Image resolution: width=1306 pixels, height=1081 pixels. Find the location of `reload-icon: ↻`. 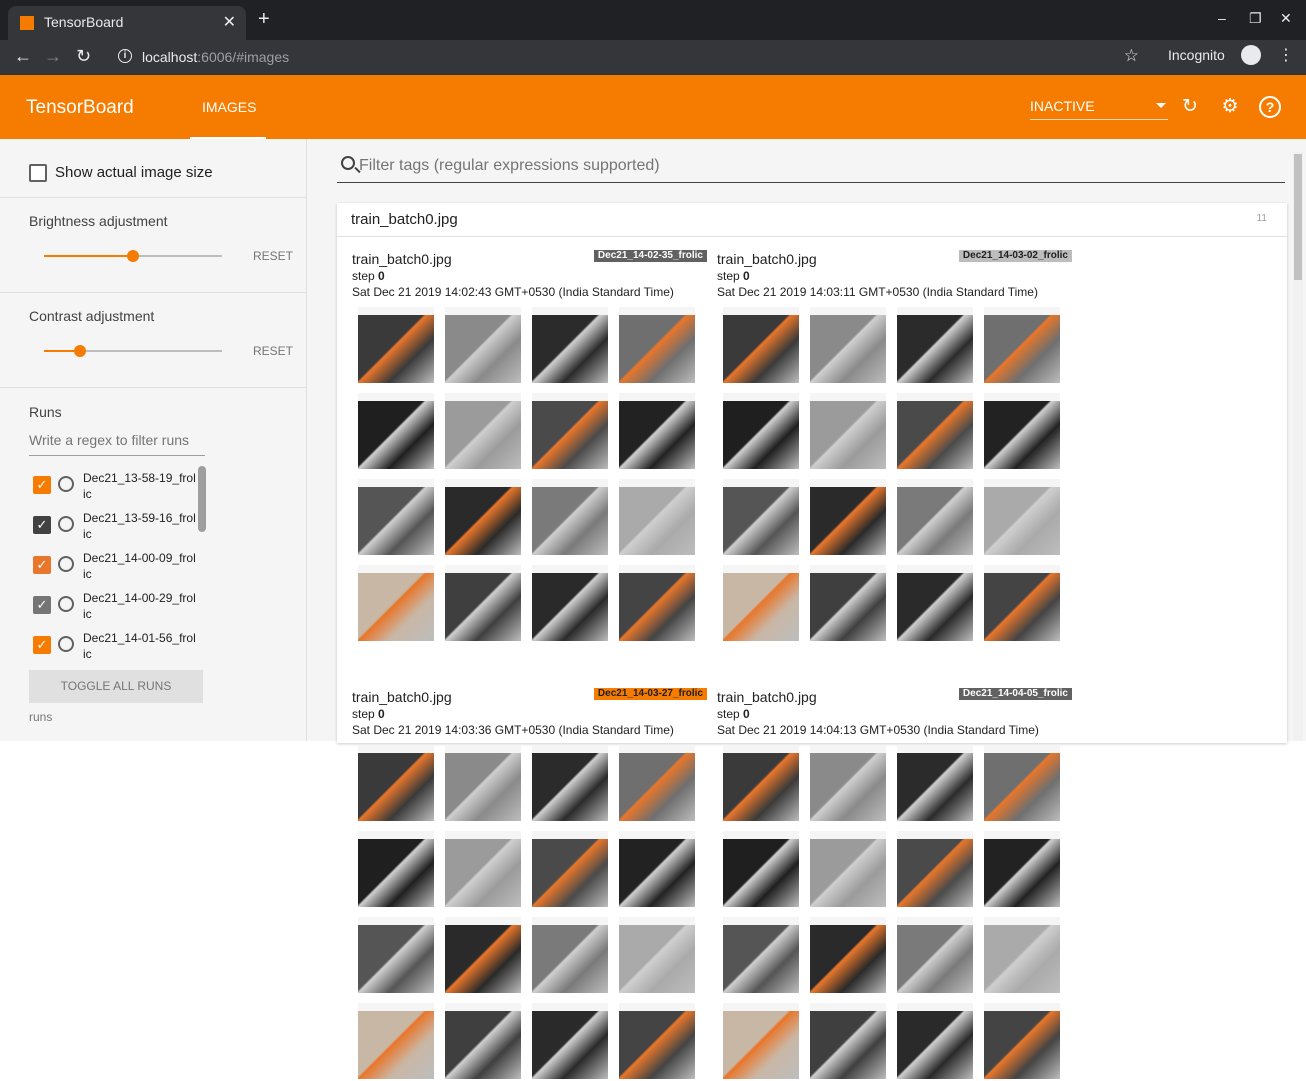

reload-icon: ↻ is located at coordinates (83, 56).